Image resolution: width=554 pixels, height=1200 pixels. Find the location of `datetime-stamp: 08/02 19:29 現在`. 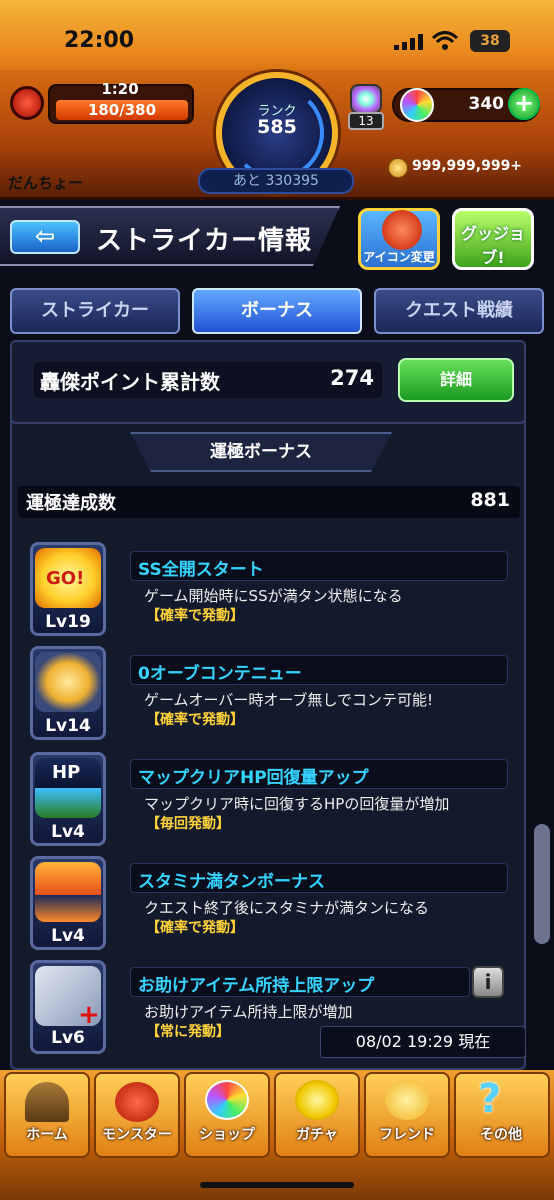

datetime-stamp: 08/02 19:29 現在 is located at coordinates (423, 1042).